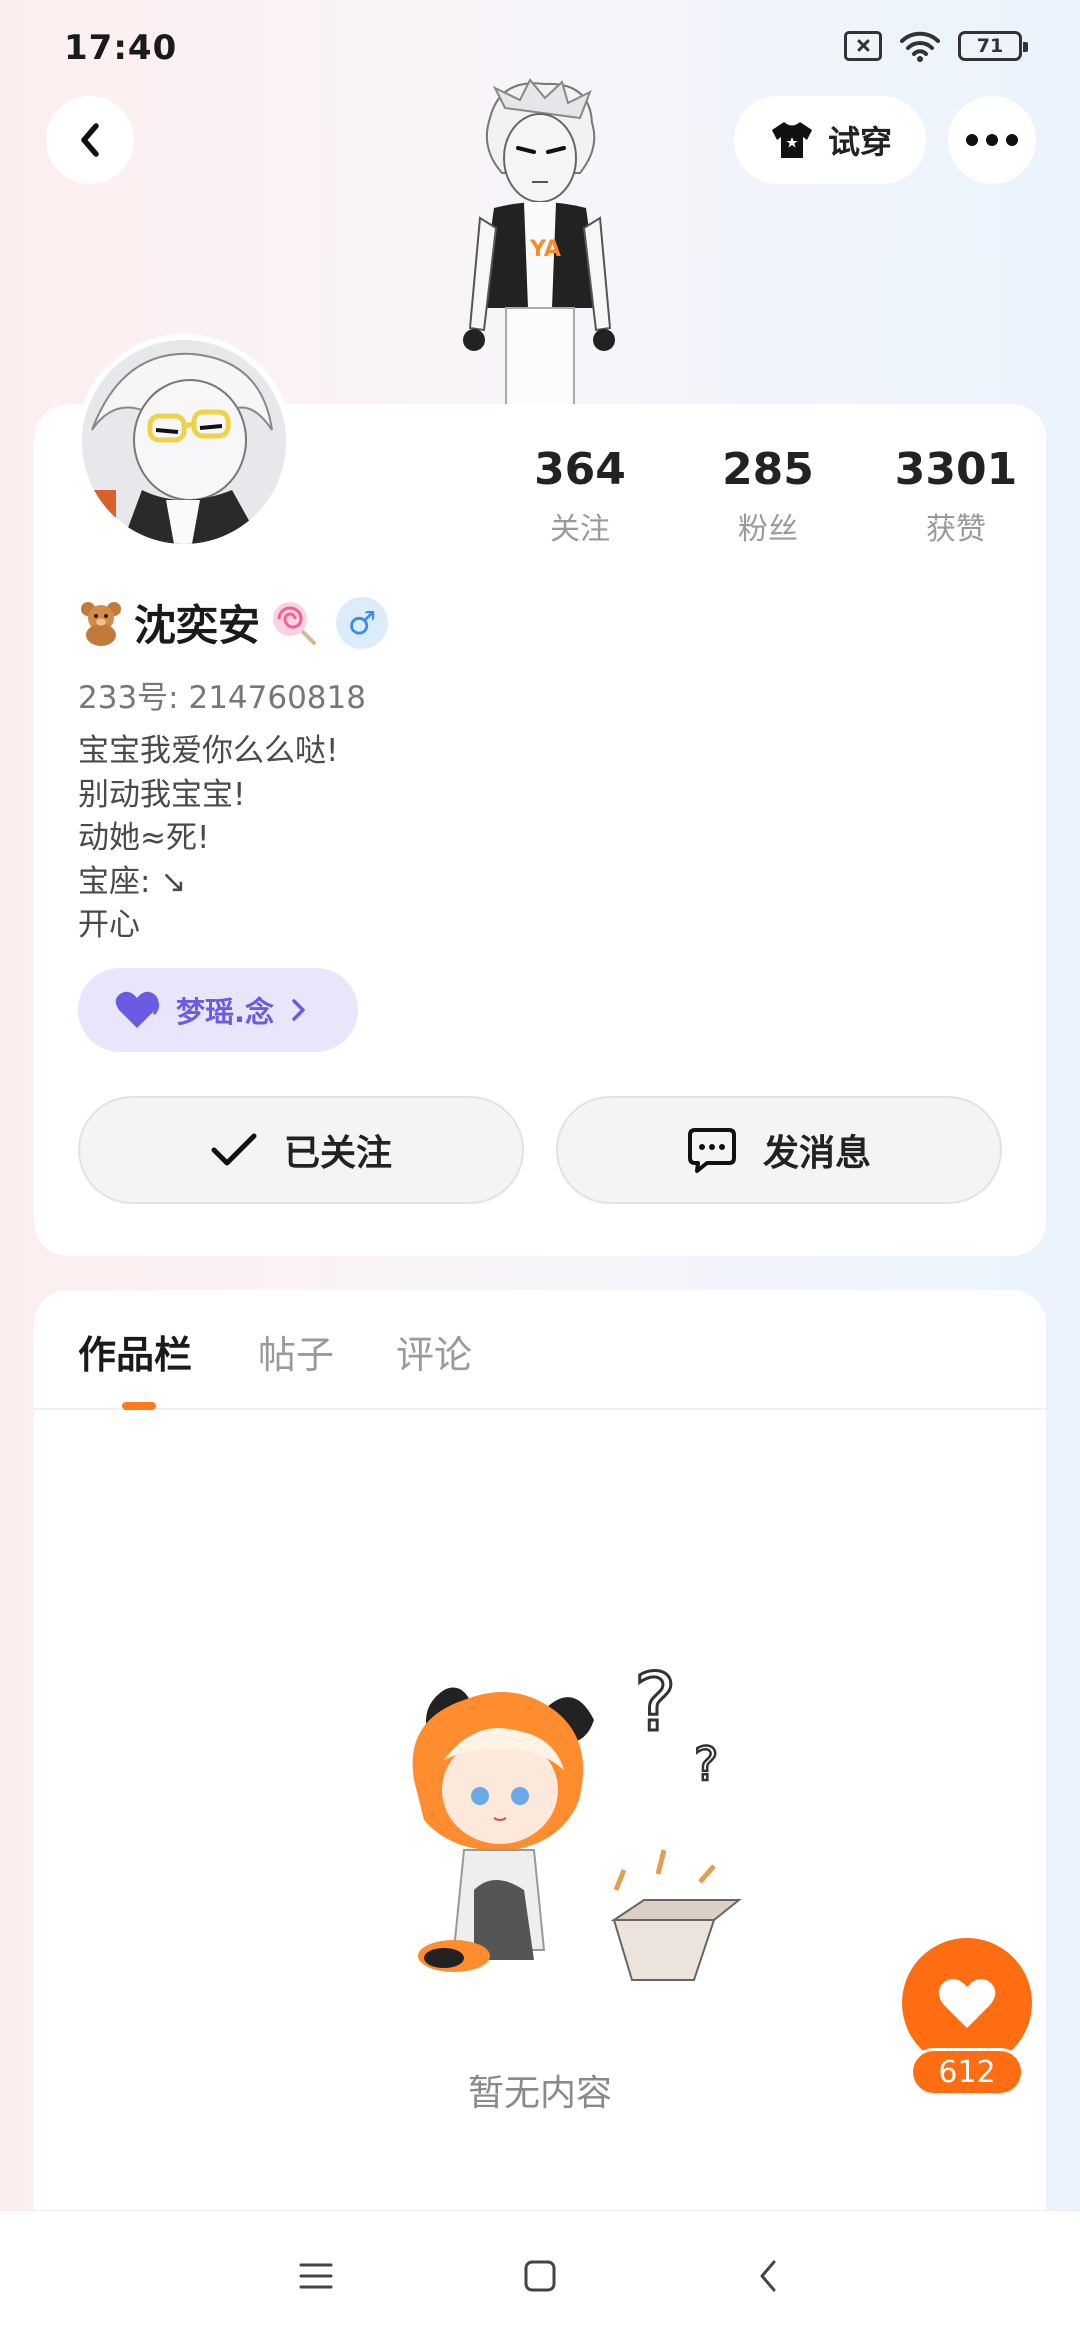 The width and height of the screenshot is (1080, 2340). I want to click on empty-state-text: 暂无内容, so click(539, 2093).